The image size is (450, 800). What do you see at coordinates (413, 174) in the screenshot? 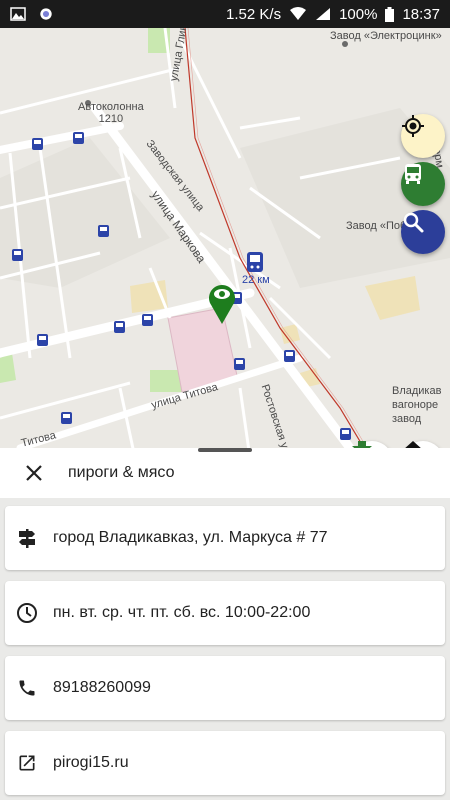
I see `bus-icon` at bounding box center [413, 174].